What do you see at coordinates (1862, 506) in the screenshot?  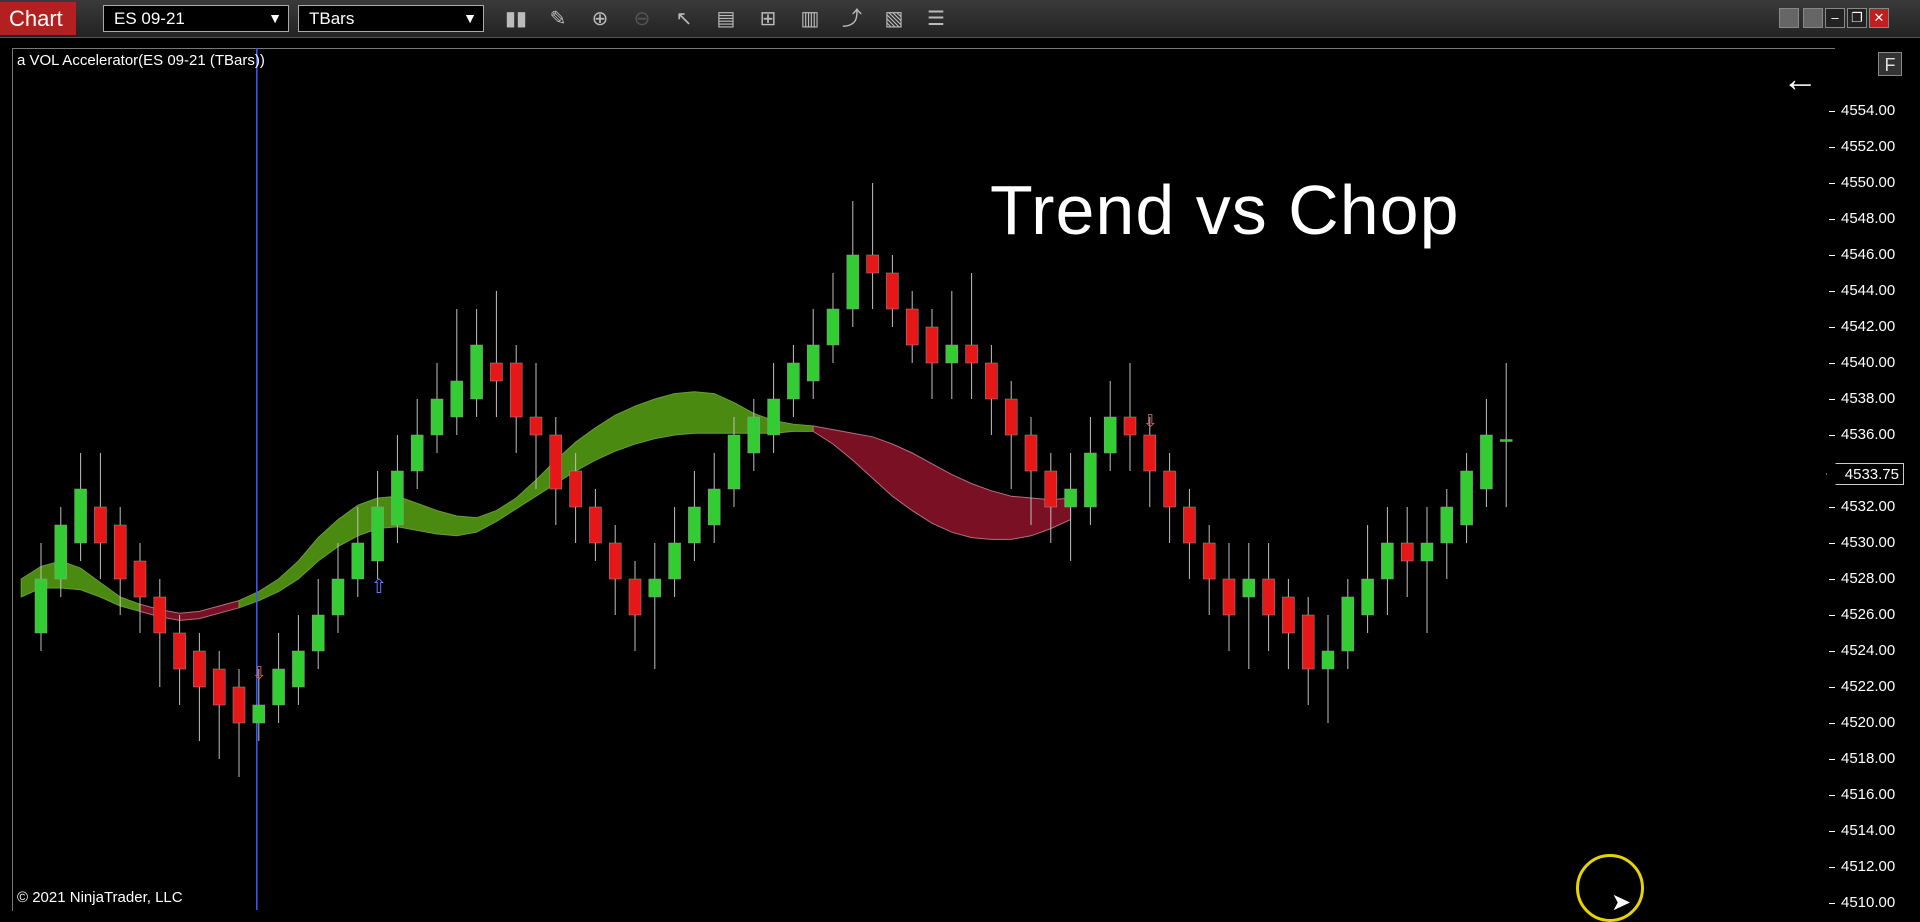 I see `price-tick-label: 4532.00` at bounding box center [1862, 506].